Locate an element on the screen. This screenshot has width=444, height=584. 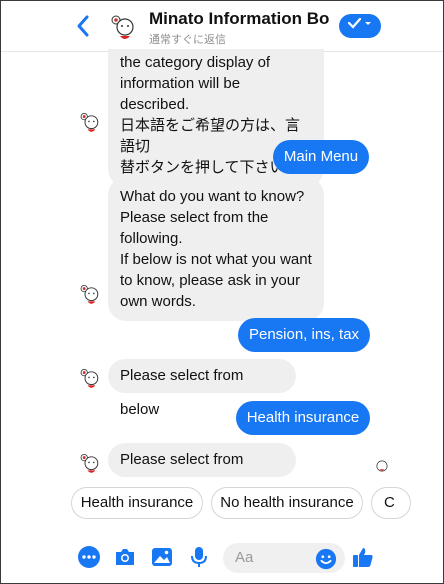
message-line: to know, please ask in your is located at coordinates (210, 280).